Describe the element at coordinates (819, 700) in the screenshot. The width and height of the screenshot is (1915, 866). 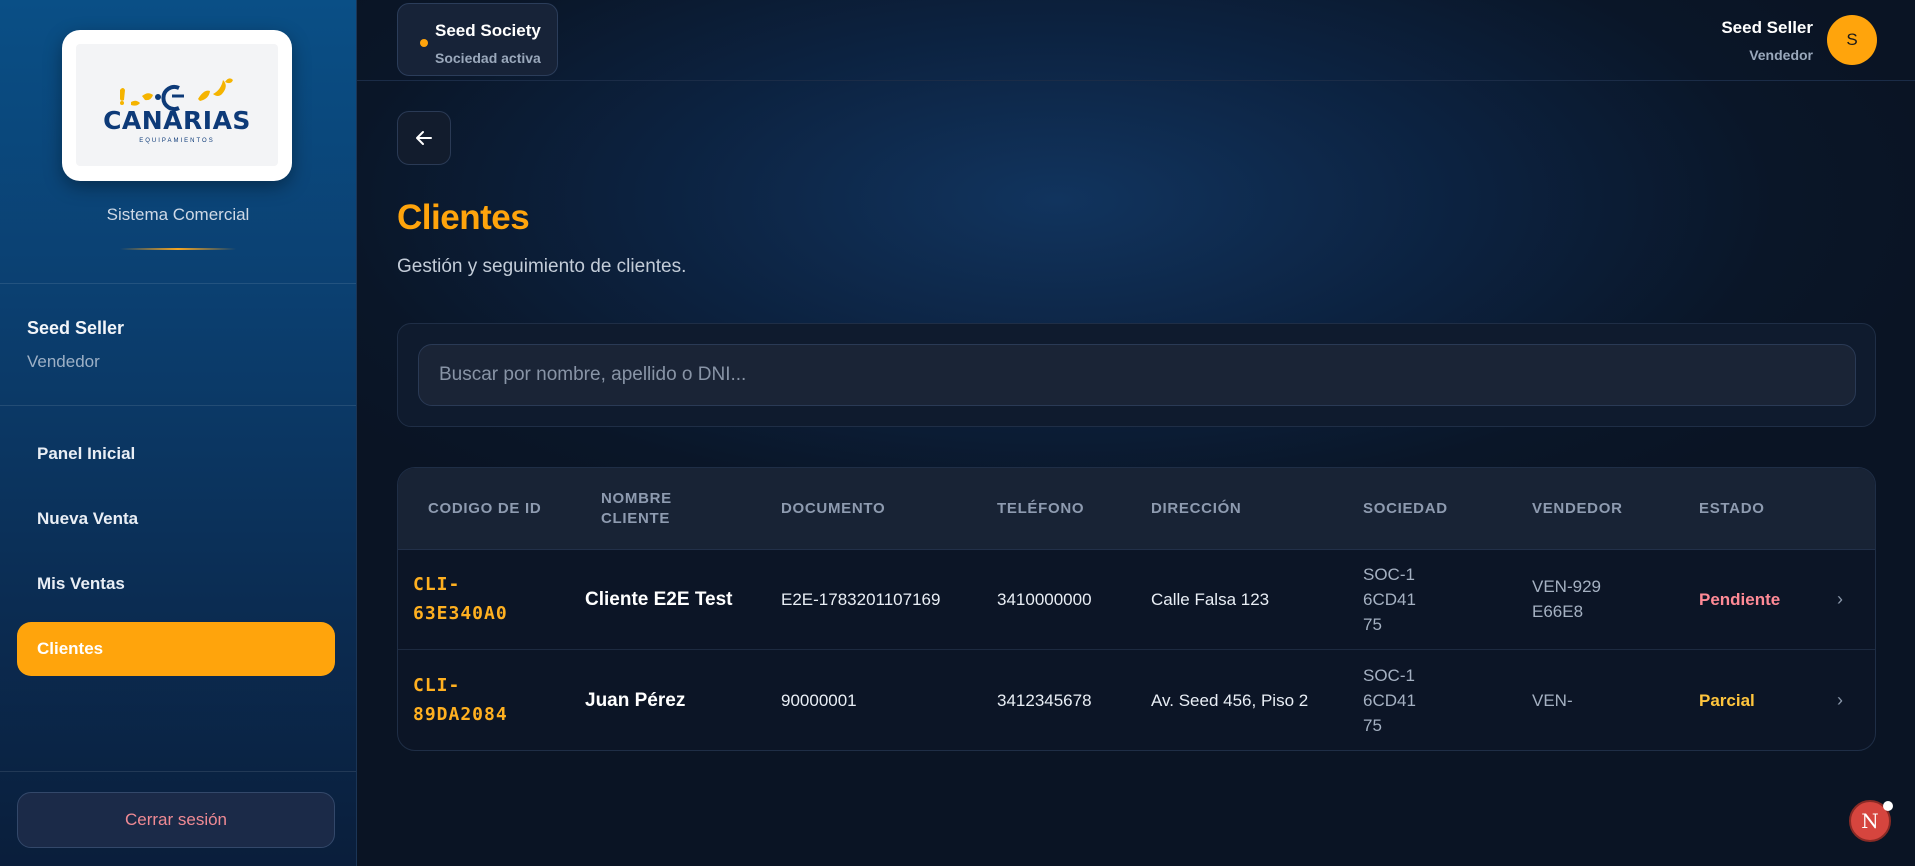
I see `client-document: 90000001` at that location.